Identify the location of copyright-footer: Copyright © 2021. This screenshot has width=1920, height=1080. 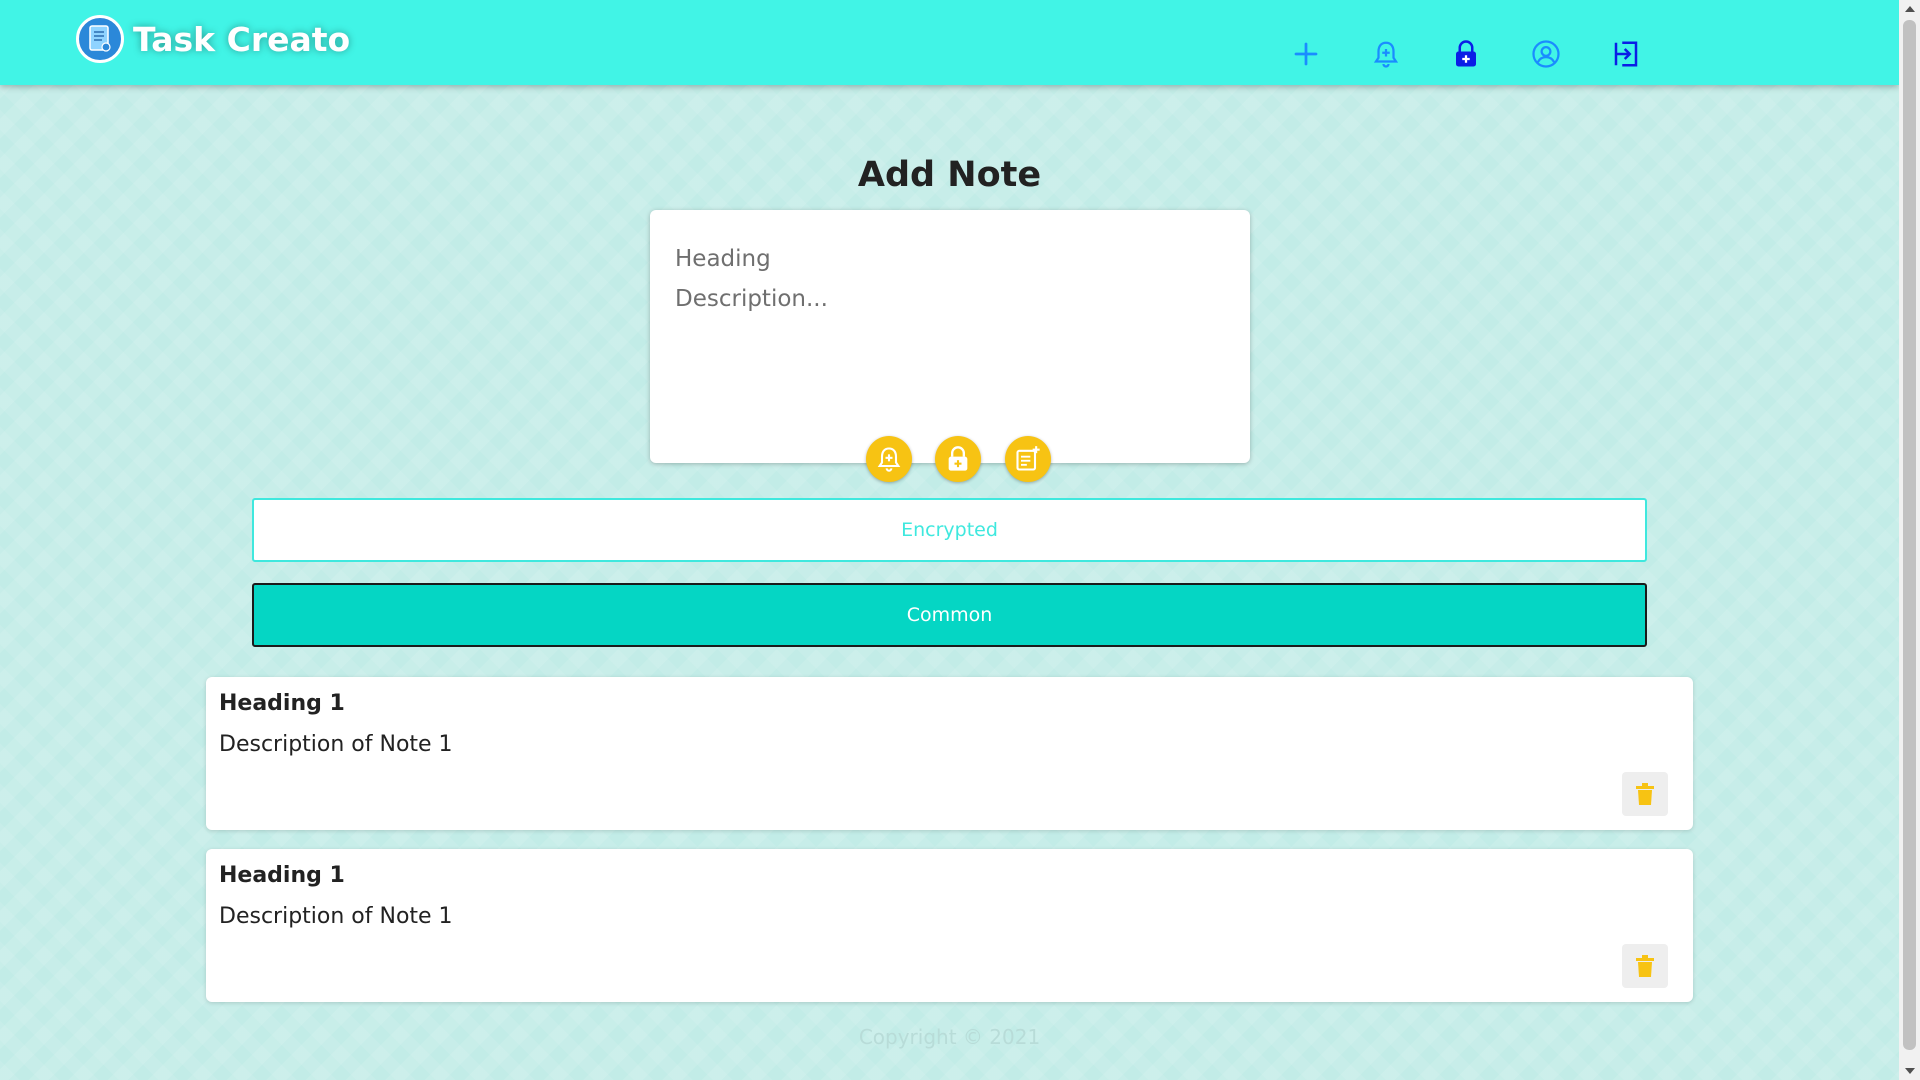
(949, 1037).